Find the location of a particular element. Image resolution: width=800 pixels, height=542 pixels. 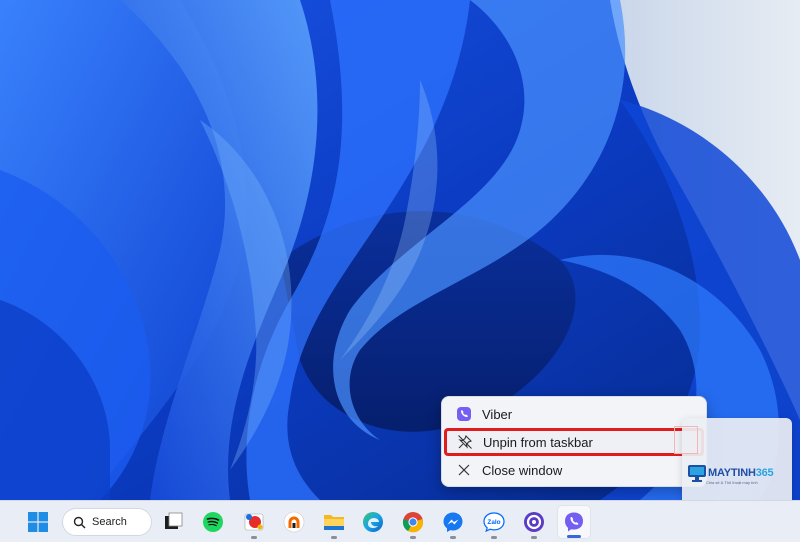

monitor-logo-icon is located at coordinates (697, 473).